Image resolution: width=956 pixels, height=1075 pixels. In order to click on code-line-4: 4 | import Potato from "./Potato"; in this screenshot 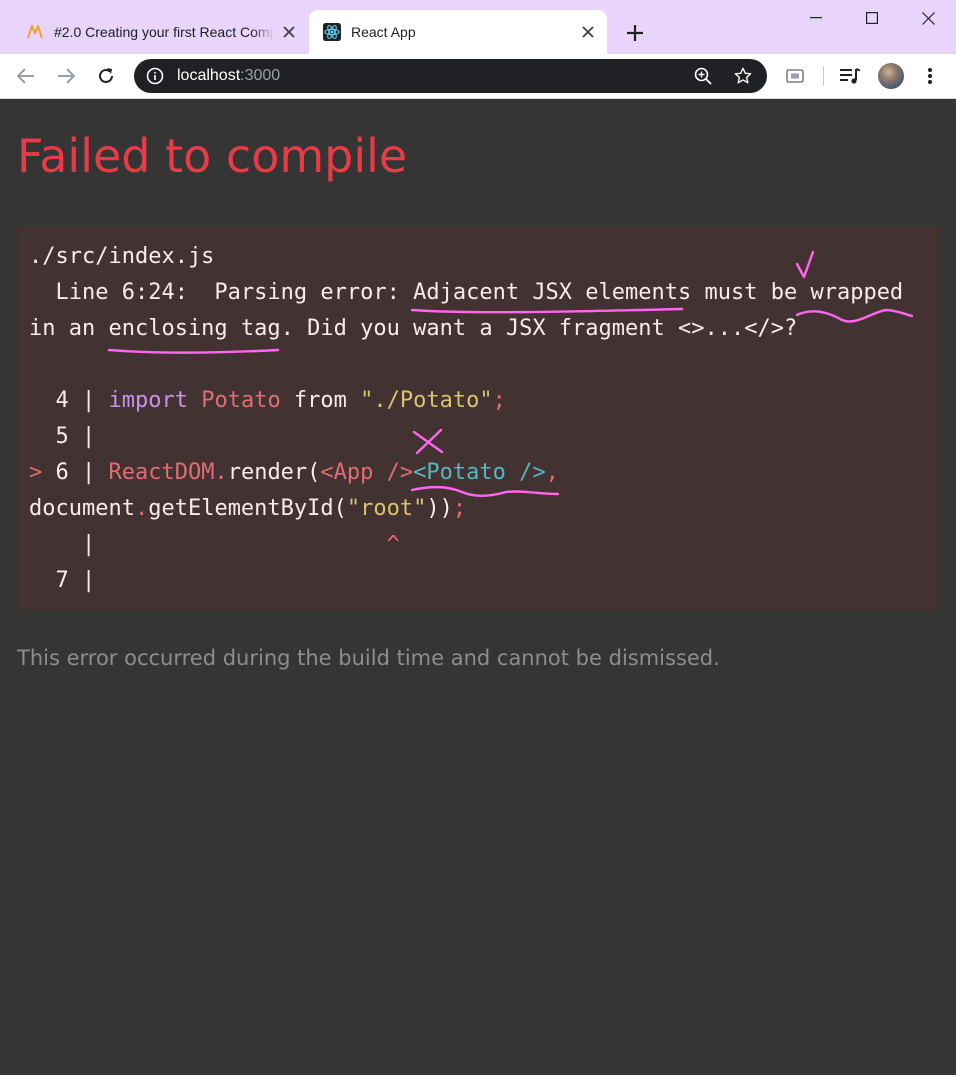, I will do `click(466, 401)`.